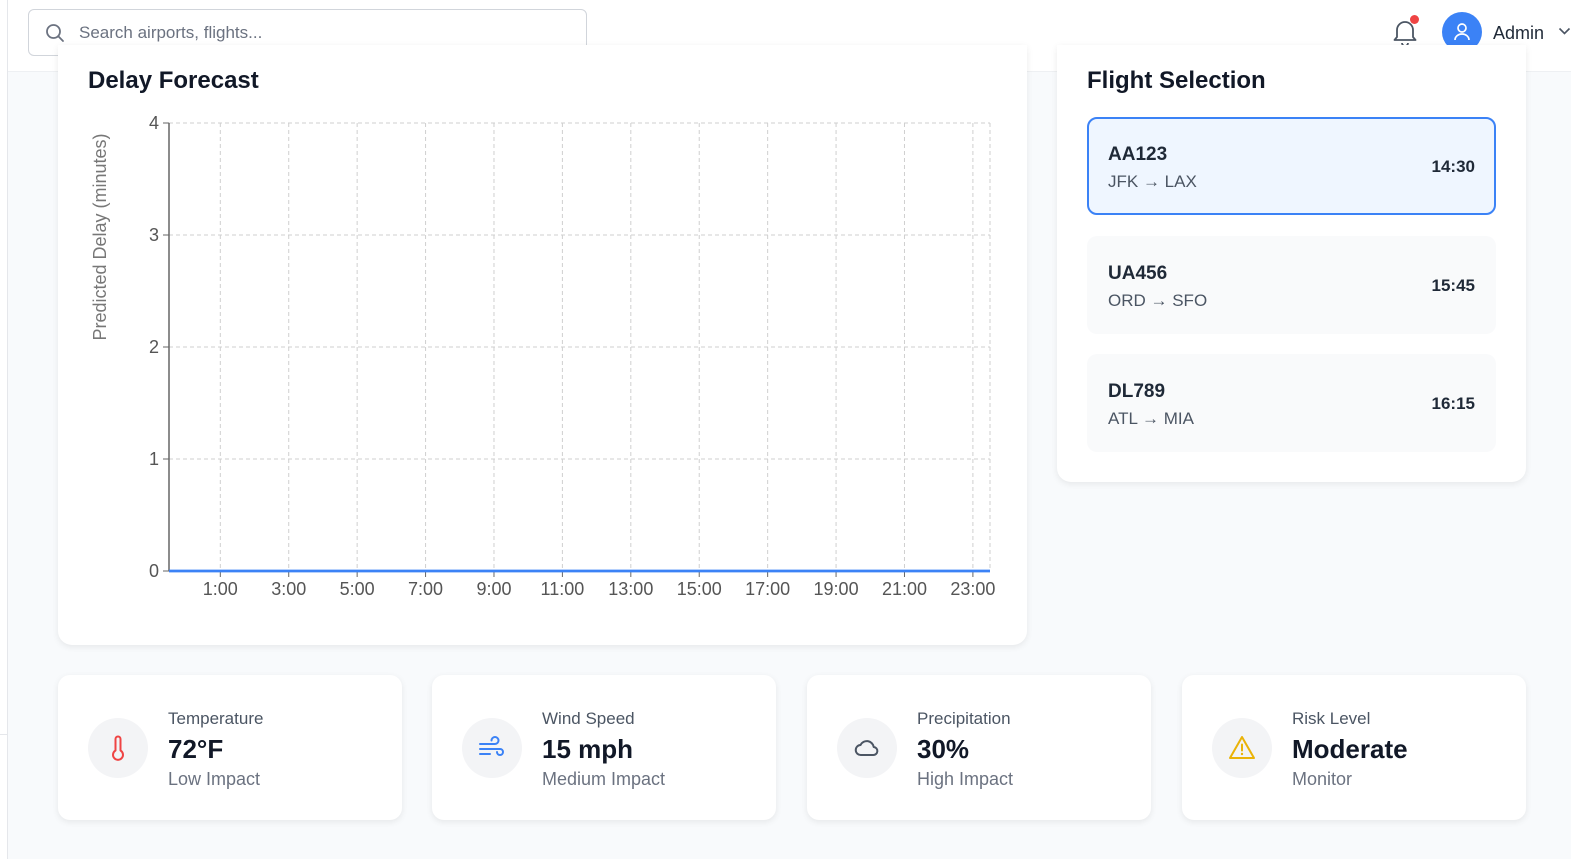  Describe the element at coordinates (425, 589) in the screenshot. I see `x-tick-label: 7:00` at that location.